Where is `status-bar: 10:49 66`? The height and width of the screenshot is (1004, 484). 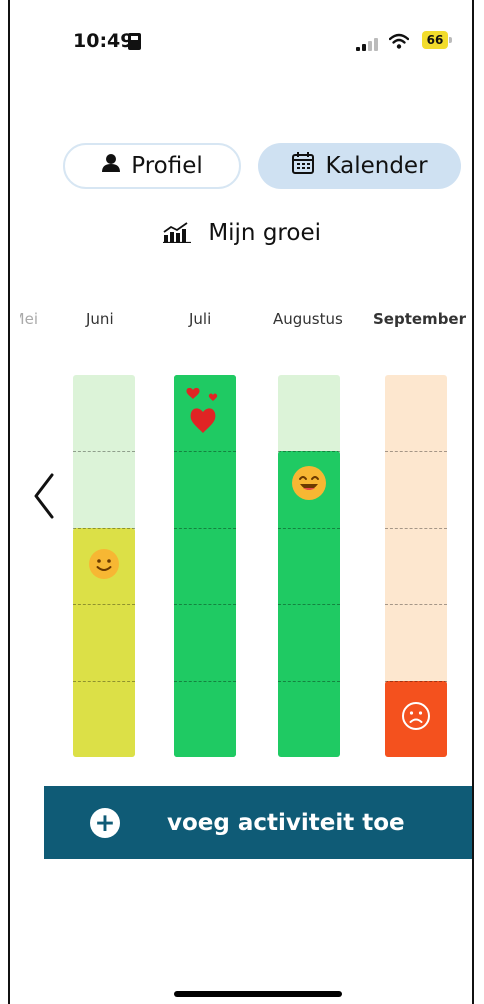
status-bar: 10:49 66 is located at coordinates (242, 35).